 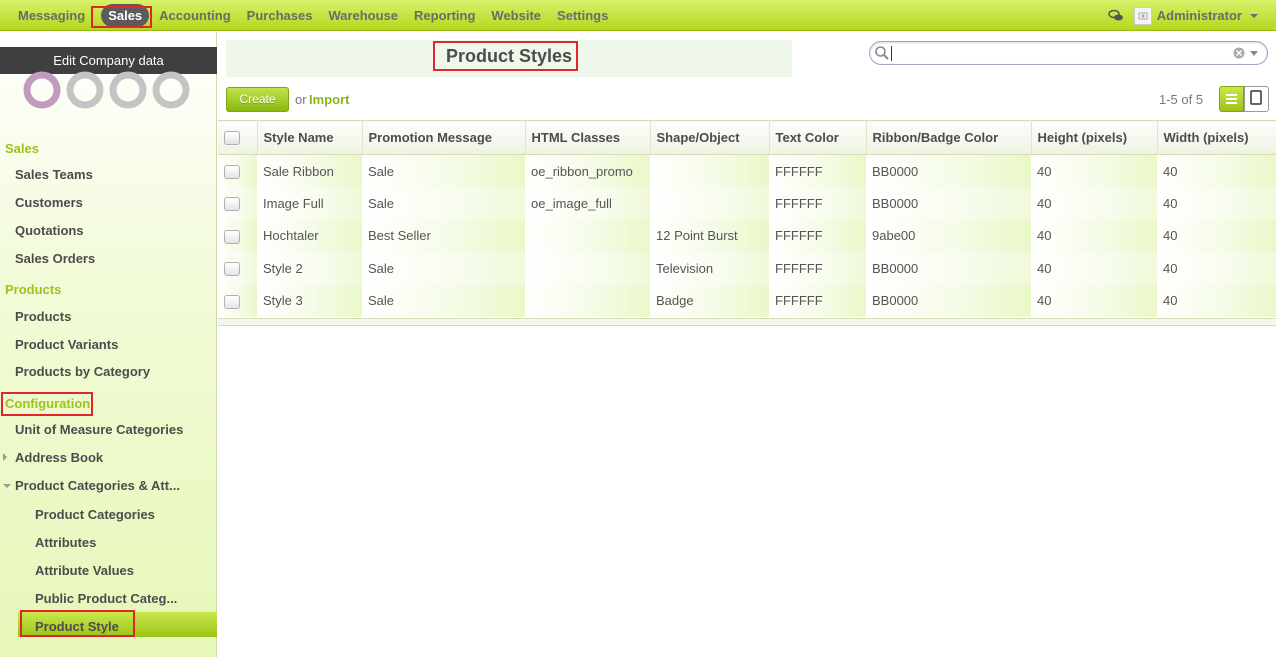 What do you see at coordinates (65, 542) in the screenshot?
I see `sidebar-item-attributes: Attributes` at bounding box center [65, 542].